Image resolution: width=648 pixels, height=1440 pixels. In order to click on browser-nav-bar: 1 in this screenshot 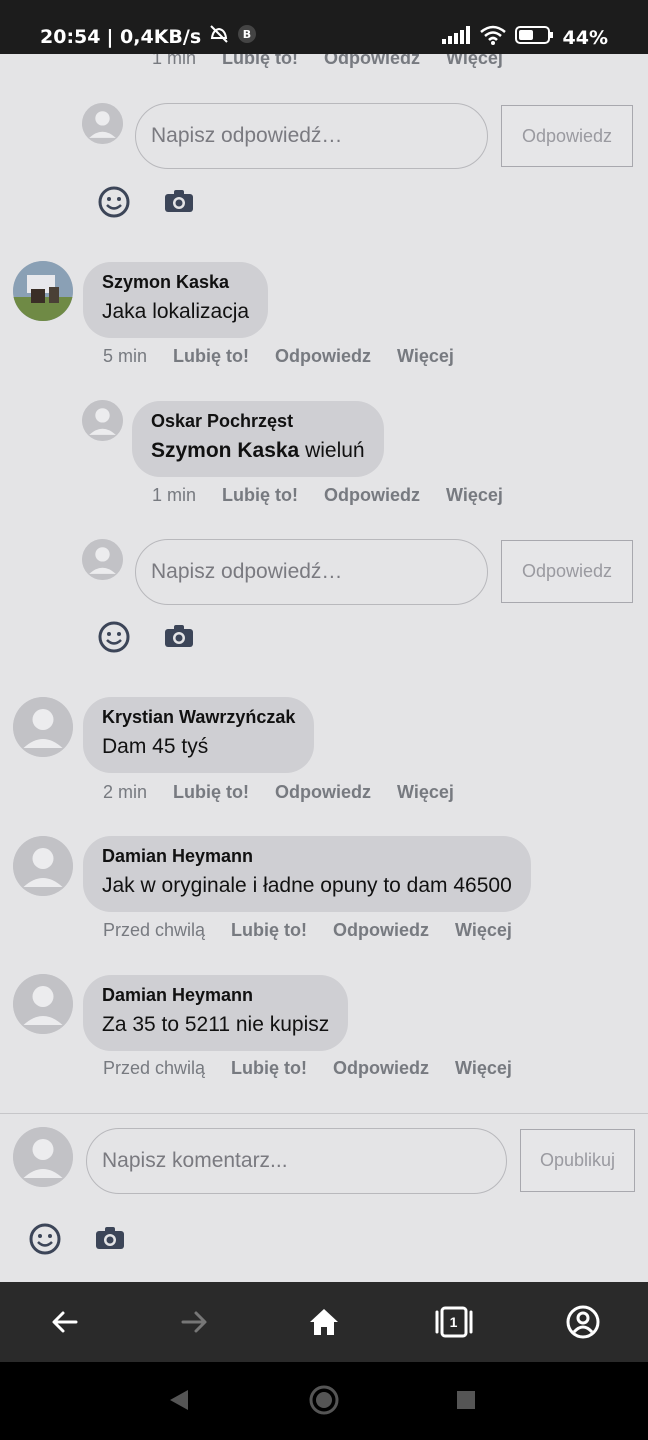, I will do `click(324, 1322)`.